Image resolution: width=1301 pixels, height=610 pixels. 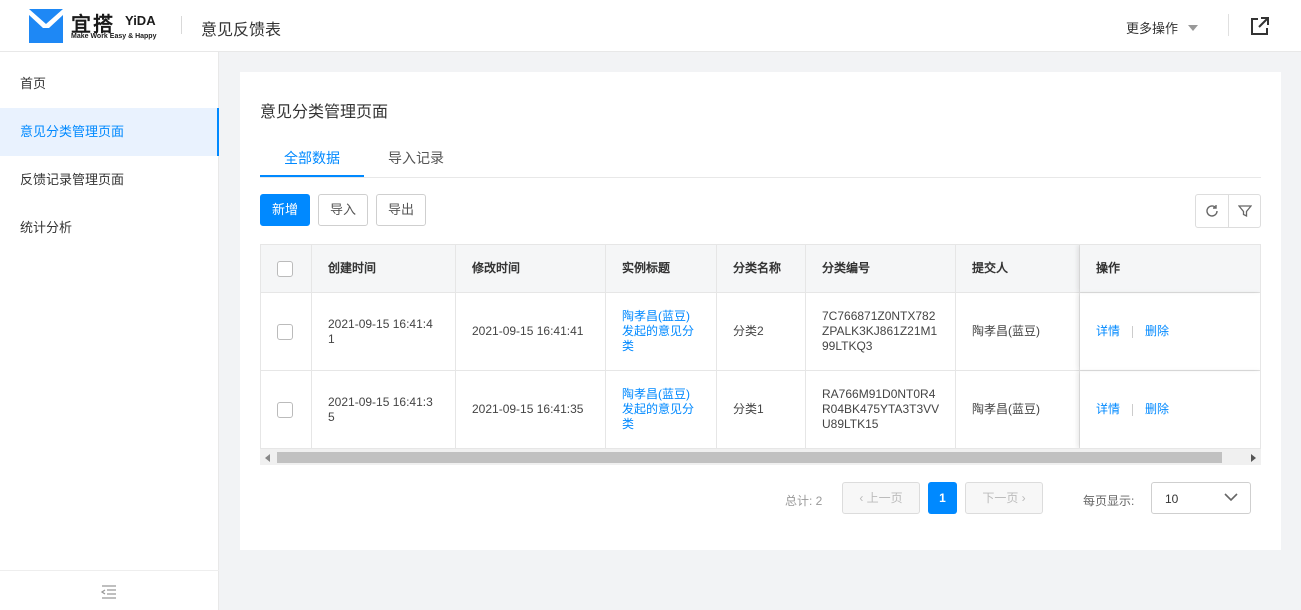 I want to click on created-time: 2021-09-15 16:41:35, so click(x=380, y=409).